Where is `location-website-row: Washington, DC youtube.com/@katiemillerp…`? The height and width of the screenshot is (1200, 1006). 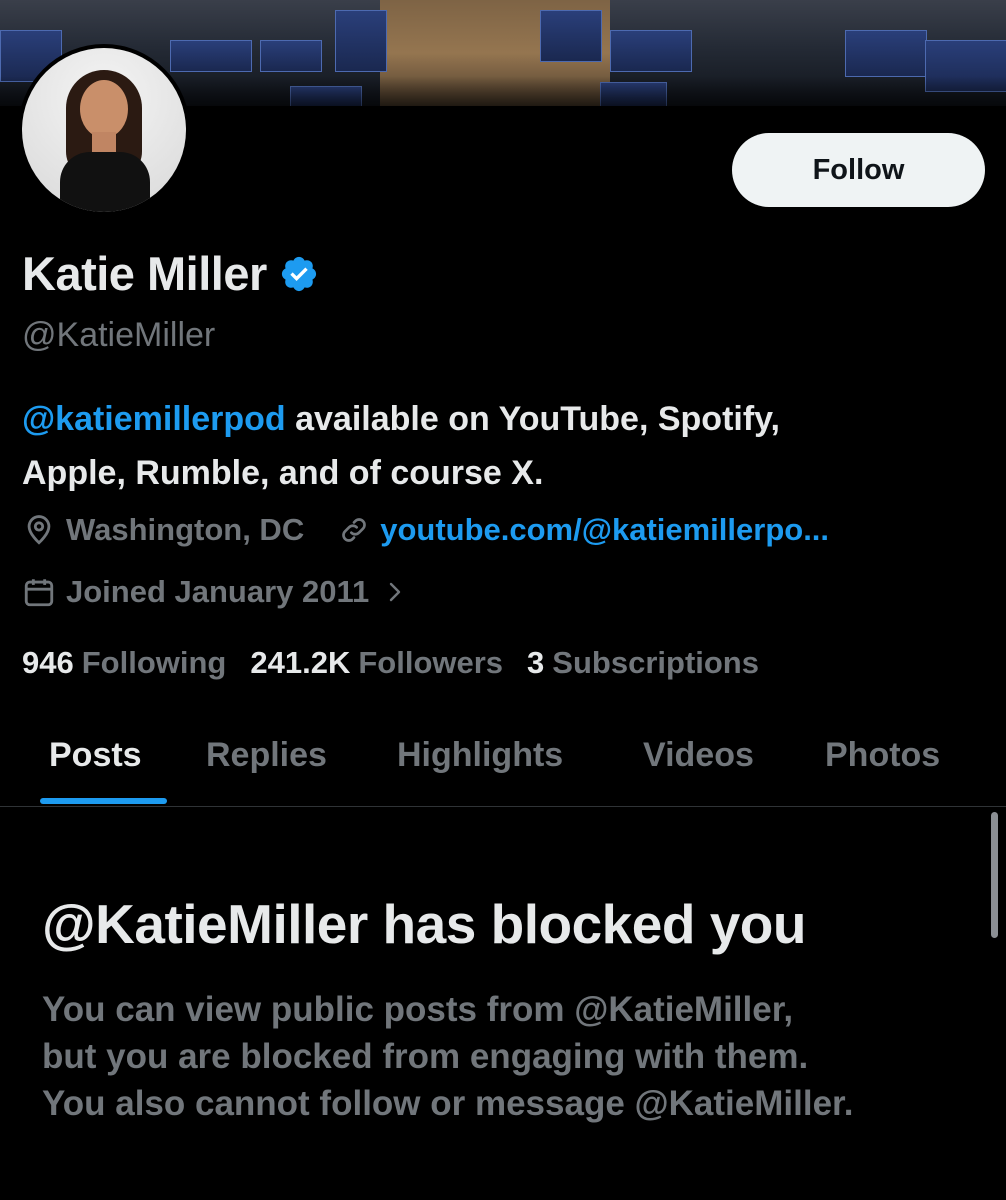
location-website-row: Washington, DC youtube.com/@katiemillerp… is located at coordinates (425, 530).